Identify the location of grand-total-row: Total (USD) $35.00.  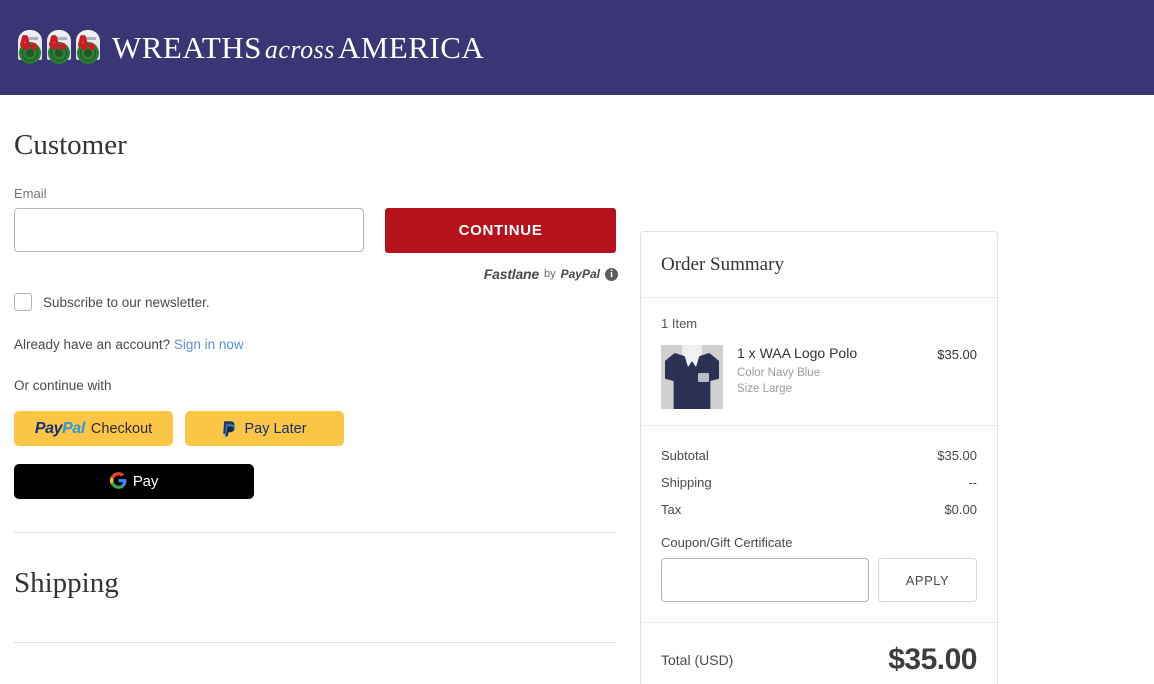
(819, 653).